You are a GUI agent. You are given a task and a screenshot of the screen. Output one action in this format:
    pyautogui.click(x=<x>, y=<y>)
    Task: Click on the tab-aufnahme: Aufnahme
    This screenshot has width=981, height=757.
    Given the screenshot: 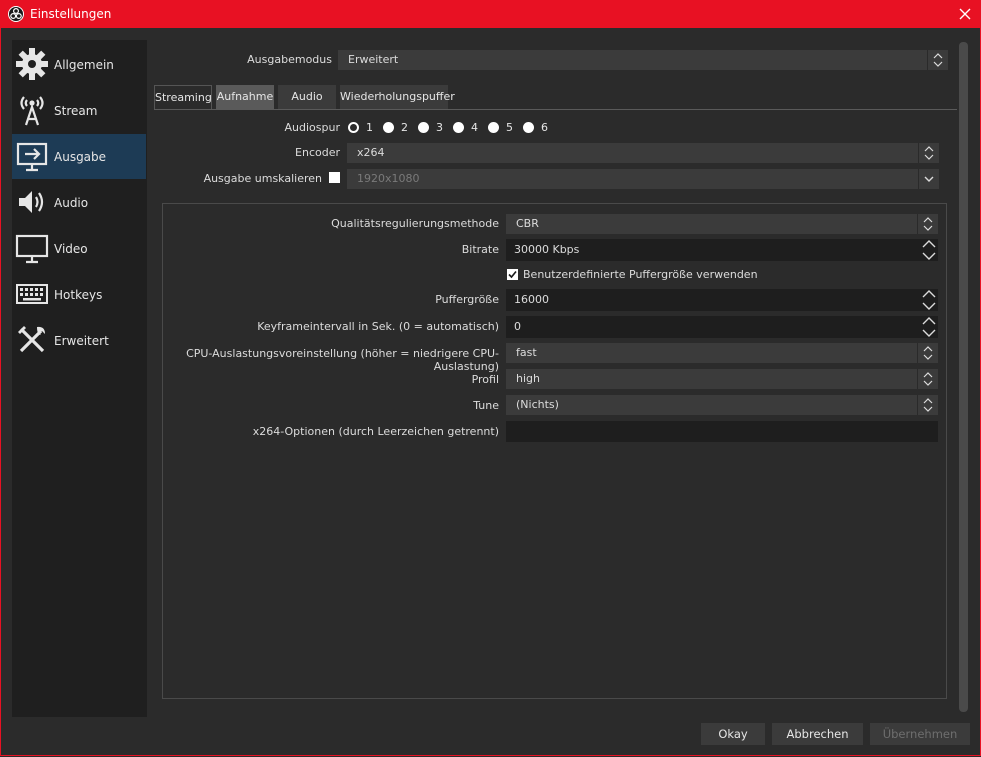 What is the action you would take?
    pyautogui.click(x=245, y=97)
    